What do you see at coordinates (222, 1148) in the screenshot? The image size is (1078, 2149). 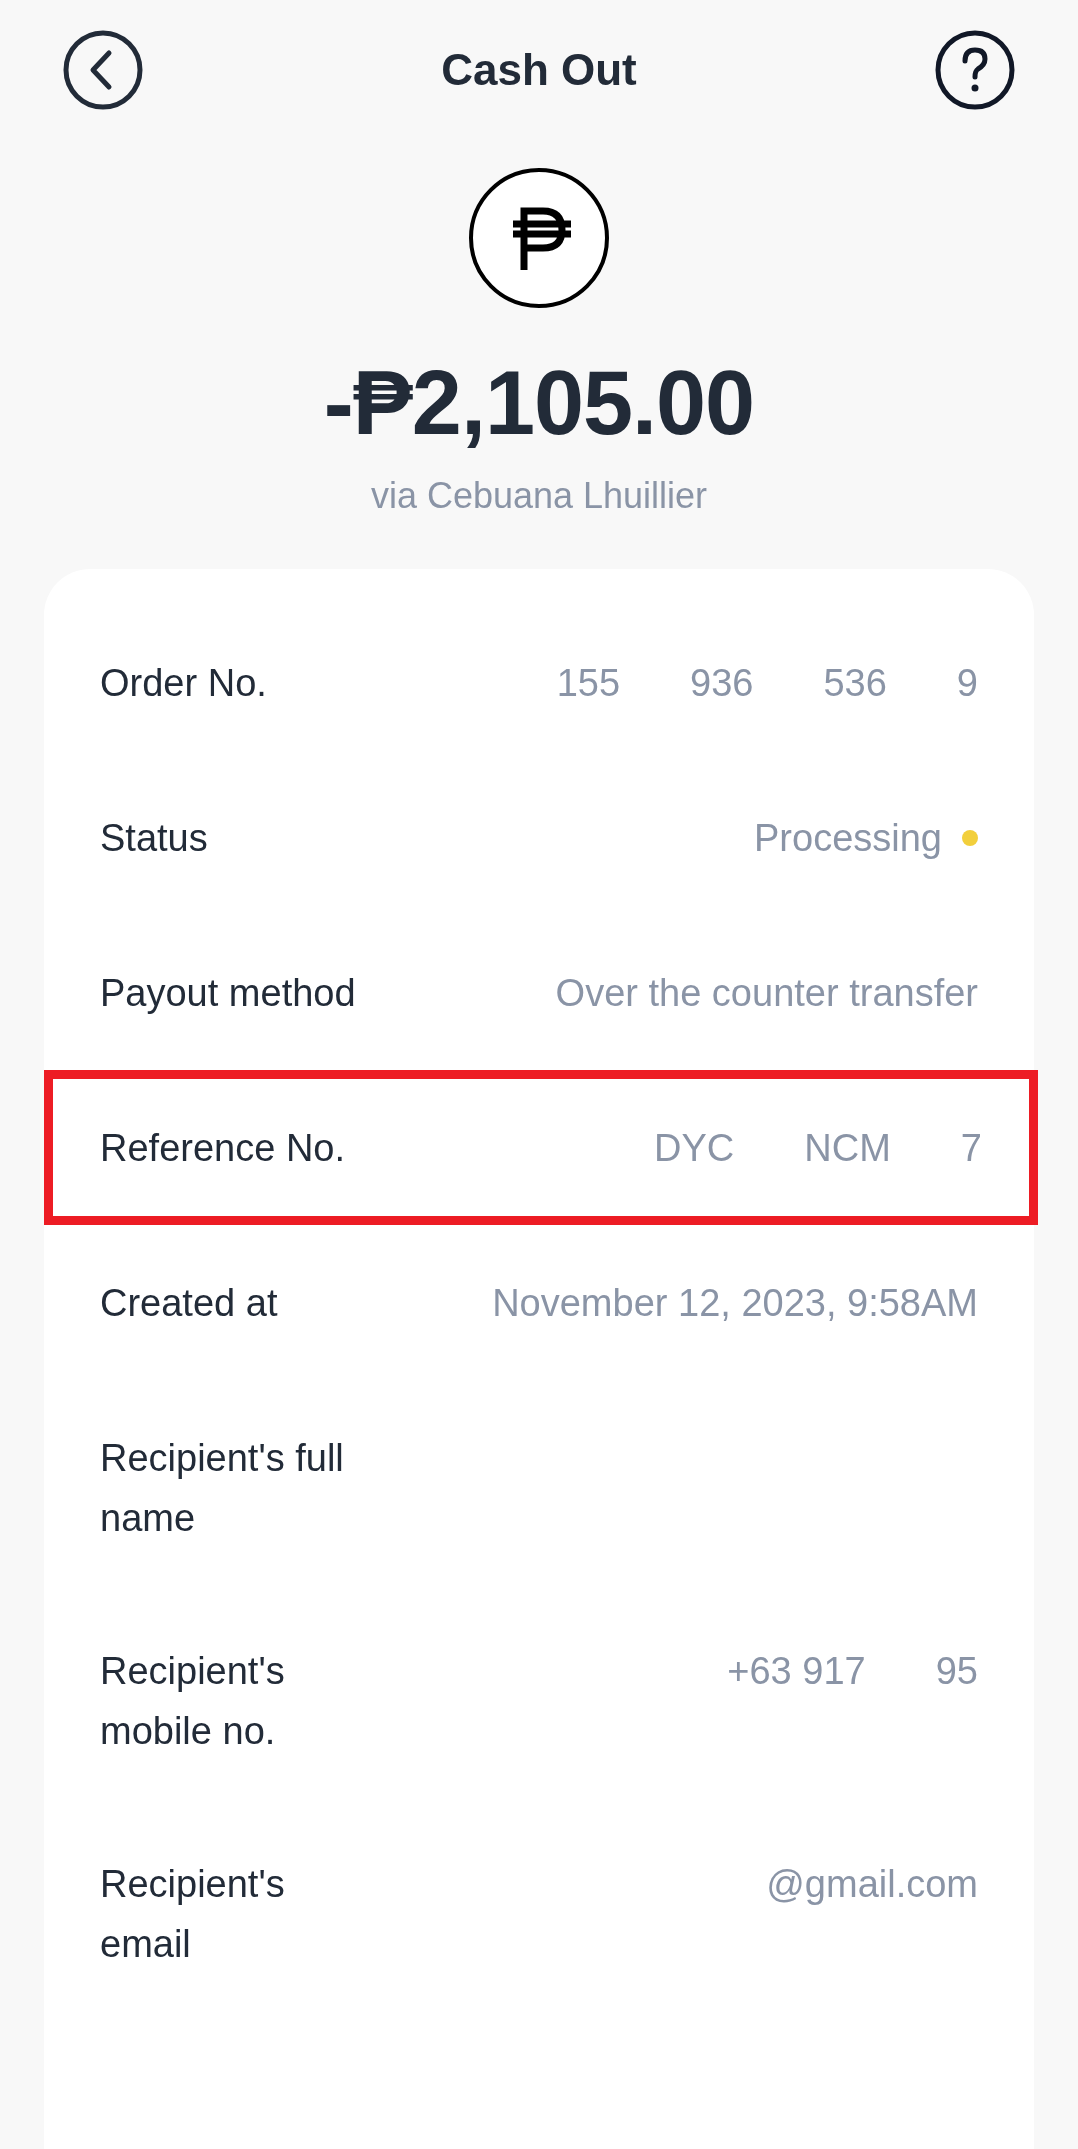 I see `field-label: Reference No.` at bounding box center [222, 1148].